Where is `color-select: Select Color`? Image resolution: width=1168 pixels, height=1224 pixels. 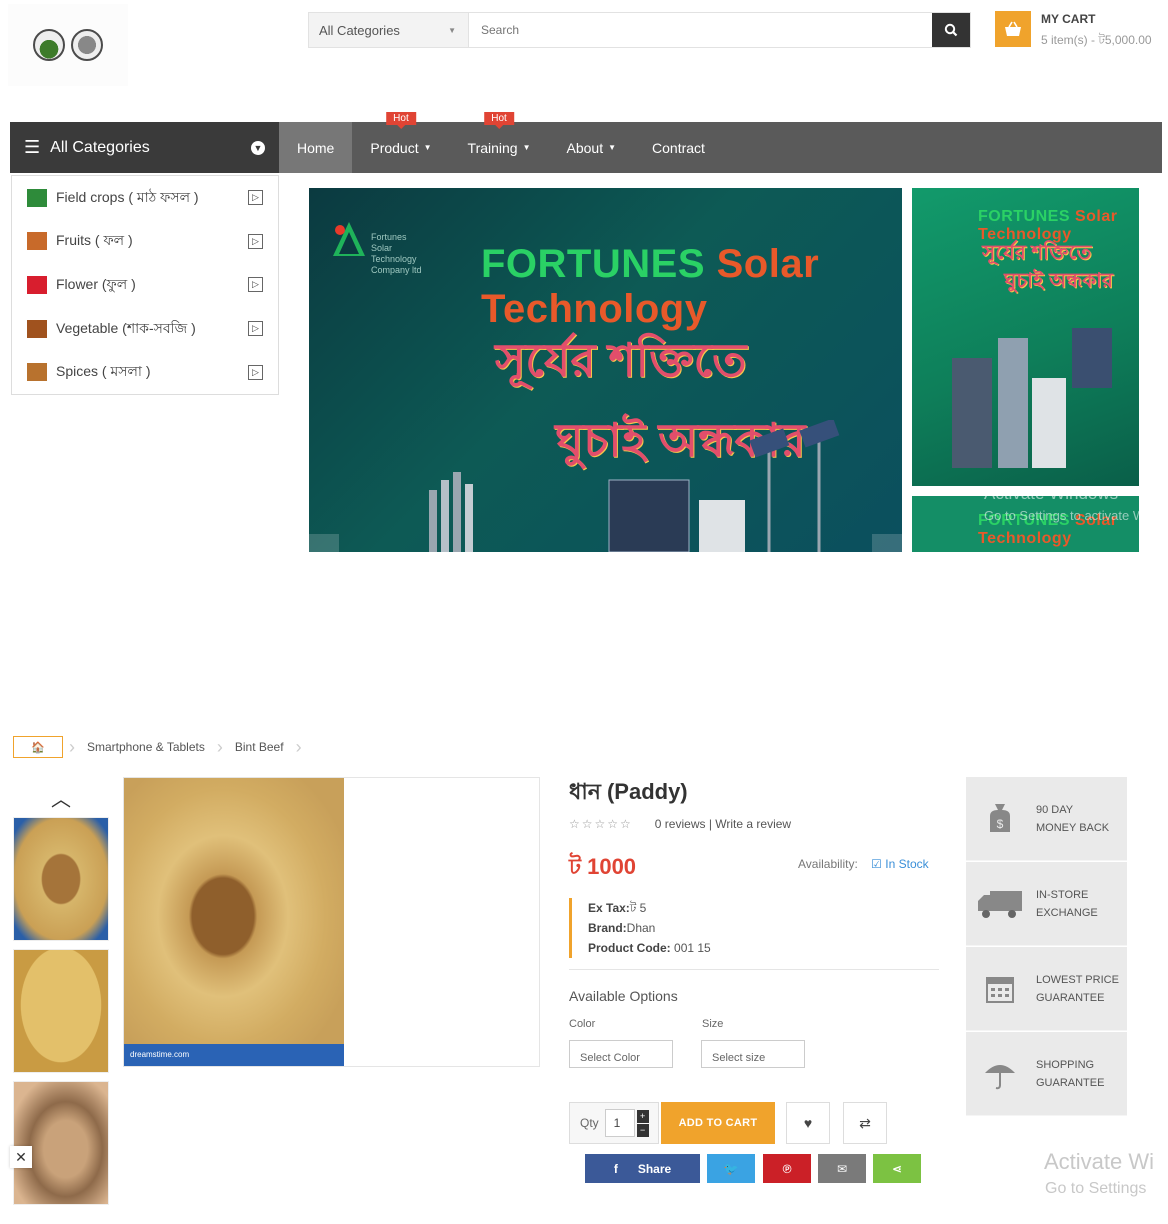 color-select: Select Color is located at coordinates (621, 1054).